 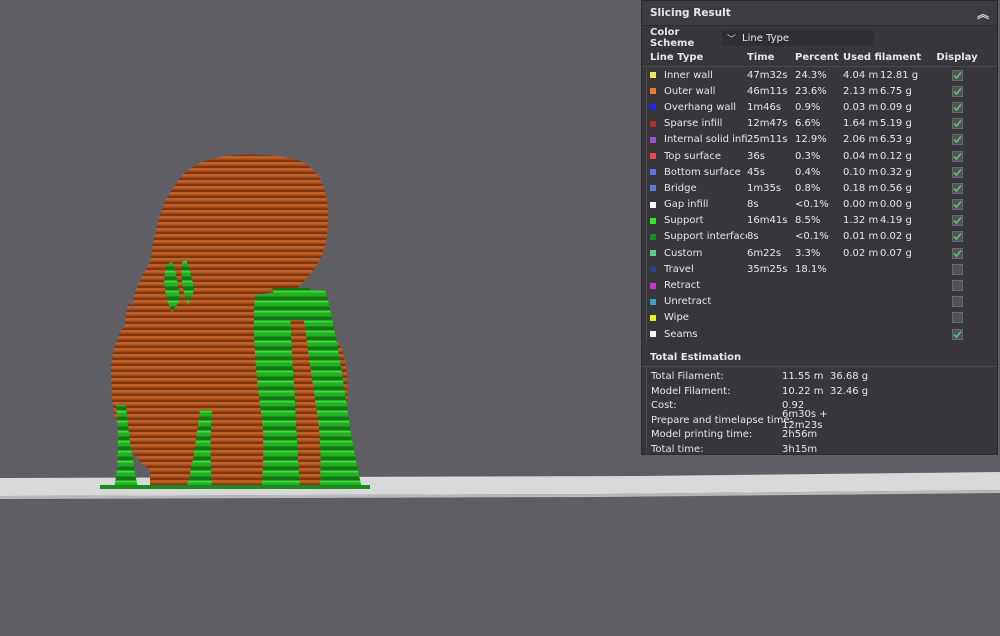 What do you see at coordinates (767, 75) in the screenshot?
I see `line-time: 47m32s` at bounding box center [767, 75].